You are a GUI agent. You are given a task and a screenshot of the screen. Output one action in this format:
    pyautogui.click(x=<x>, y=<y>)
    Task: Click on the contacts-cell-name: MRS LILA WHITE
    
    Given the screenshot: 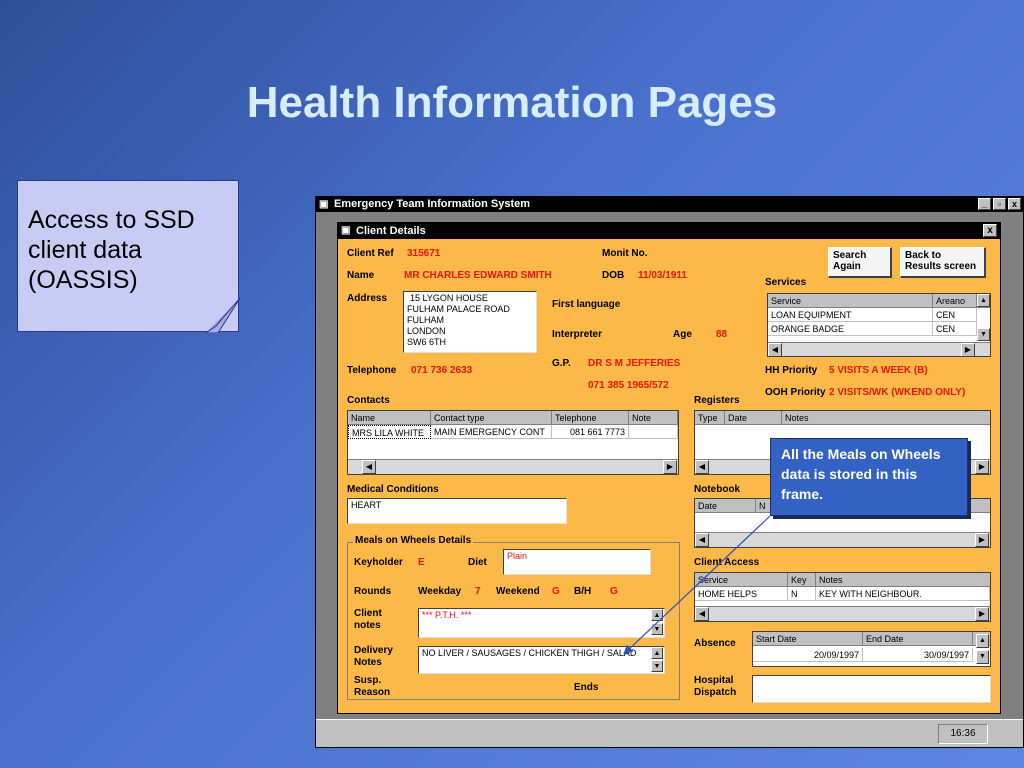 What is the action you would take?
    pyautogui.click(x=389, y=432)
    